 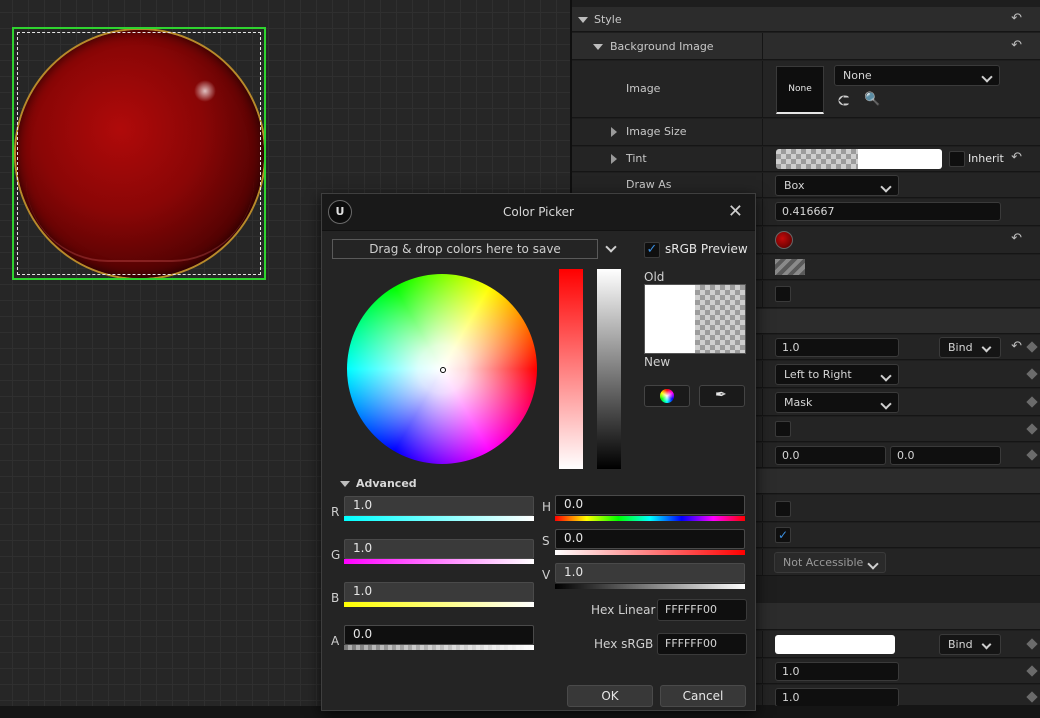 What do you see at coordinates (650, 573) in the screenshot?
I see `v-field: 1.0` at bounding box center [650, 573].